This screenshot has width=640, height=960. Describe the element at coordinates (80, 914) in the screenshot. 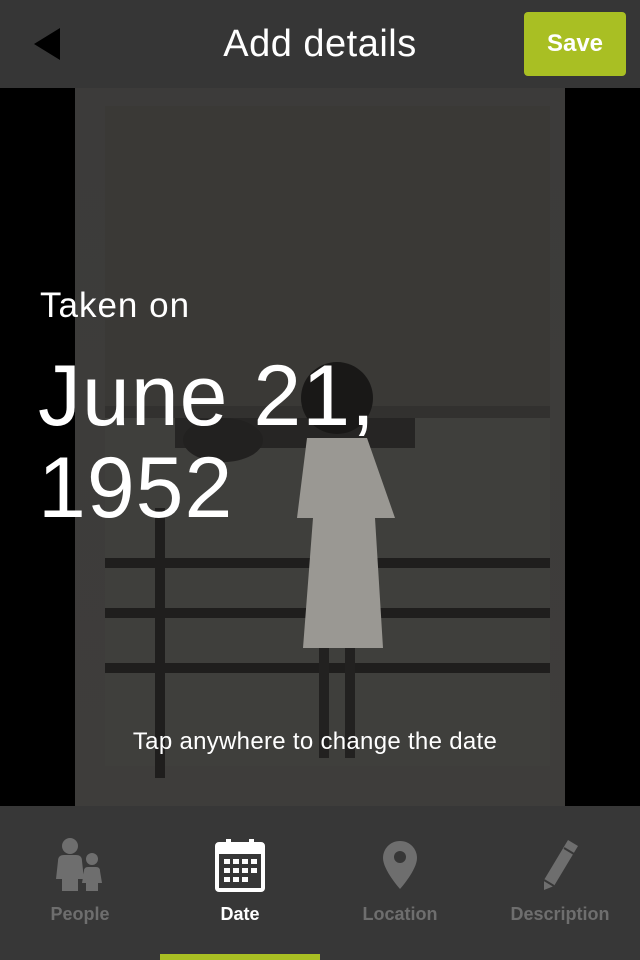

I see `tab-people-label: People` at that location.